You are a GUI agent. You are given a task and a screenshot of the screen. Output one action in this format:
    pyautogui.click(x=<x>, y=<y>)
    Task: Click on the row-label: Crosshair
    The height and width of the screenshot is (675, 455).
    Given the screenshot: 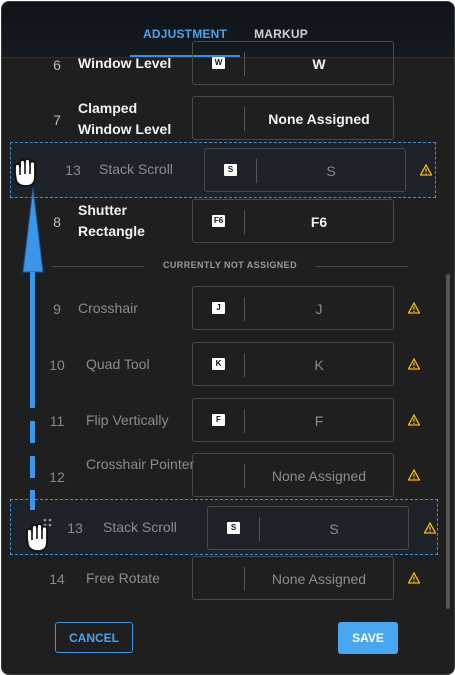 What is the action you would take?
    pyautogui.click(x=108, y=308)
    